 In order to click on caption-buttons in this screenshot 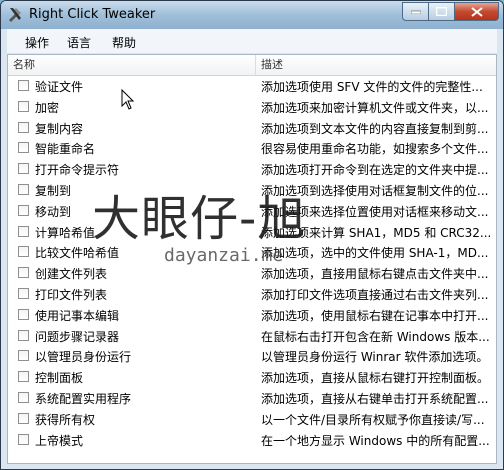, I will do `click(450, 11)`.